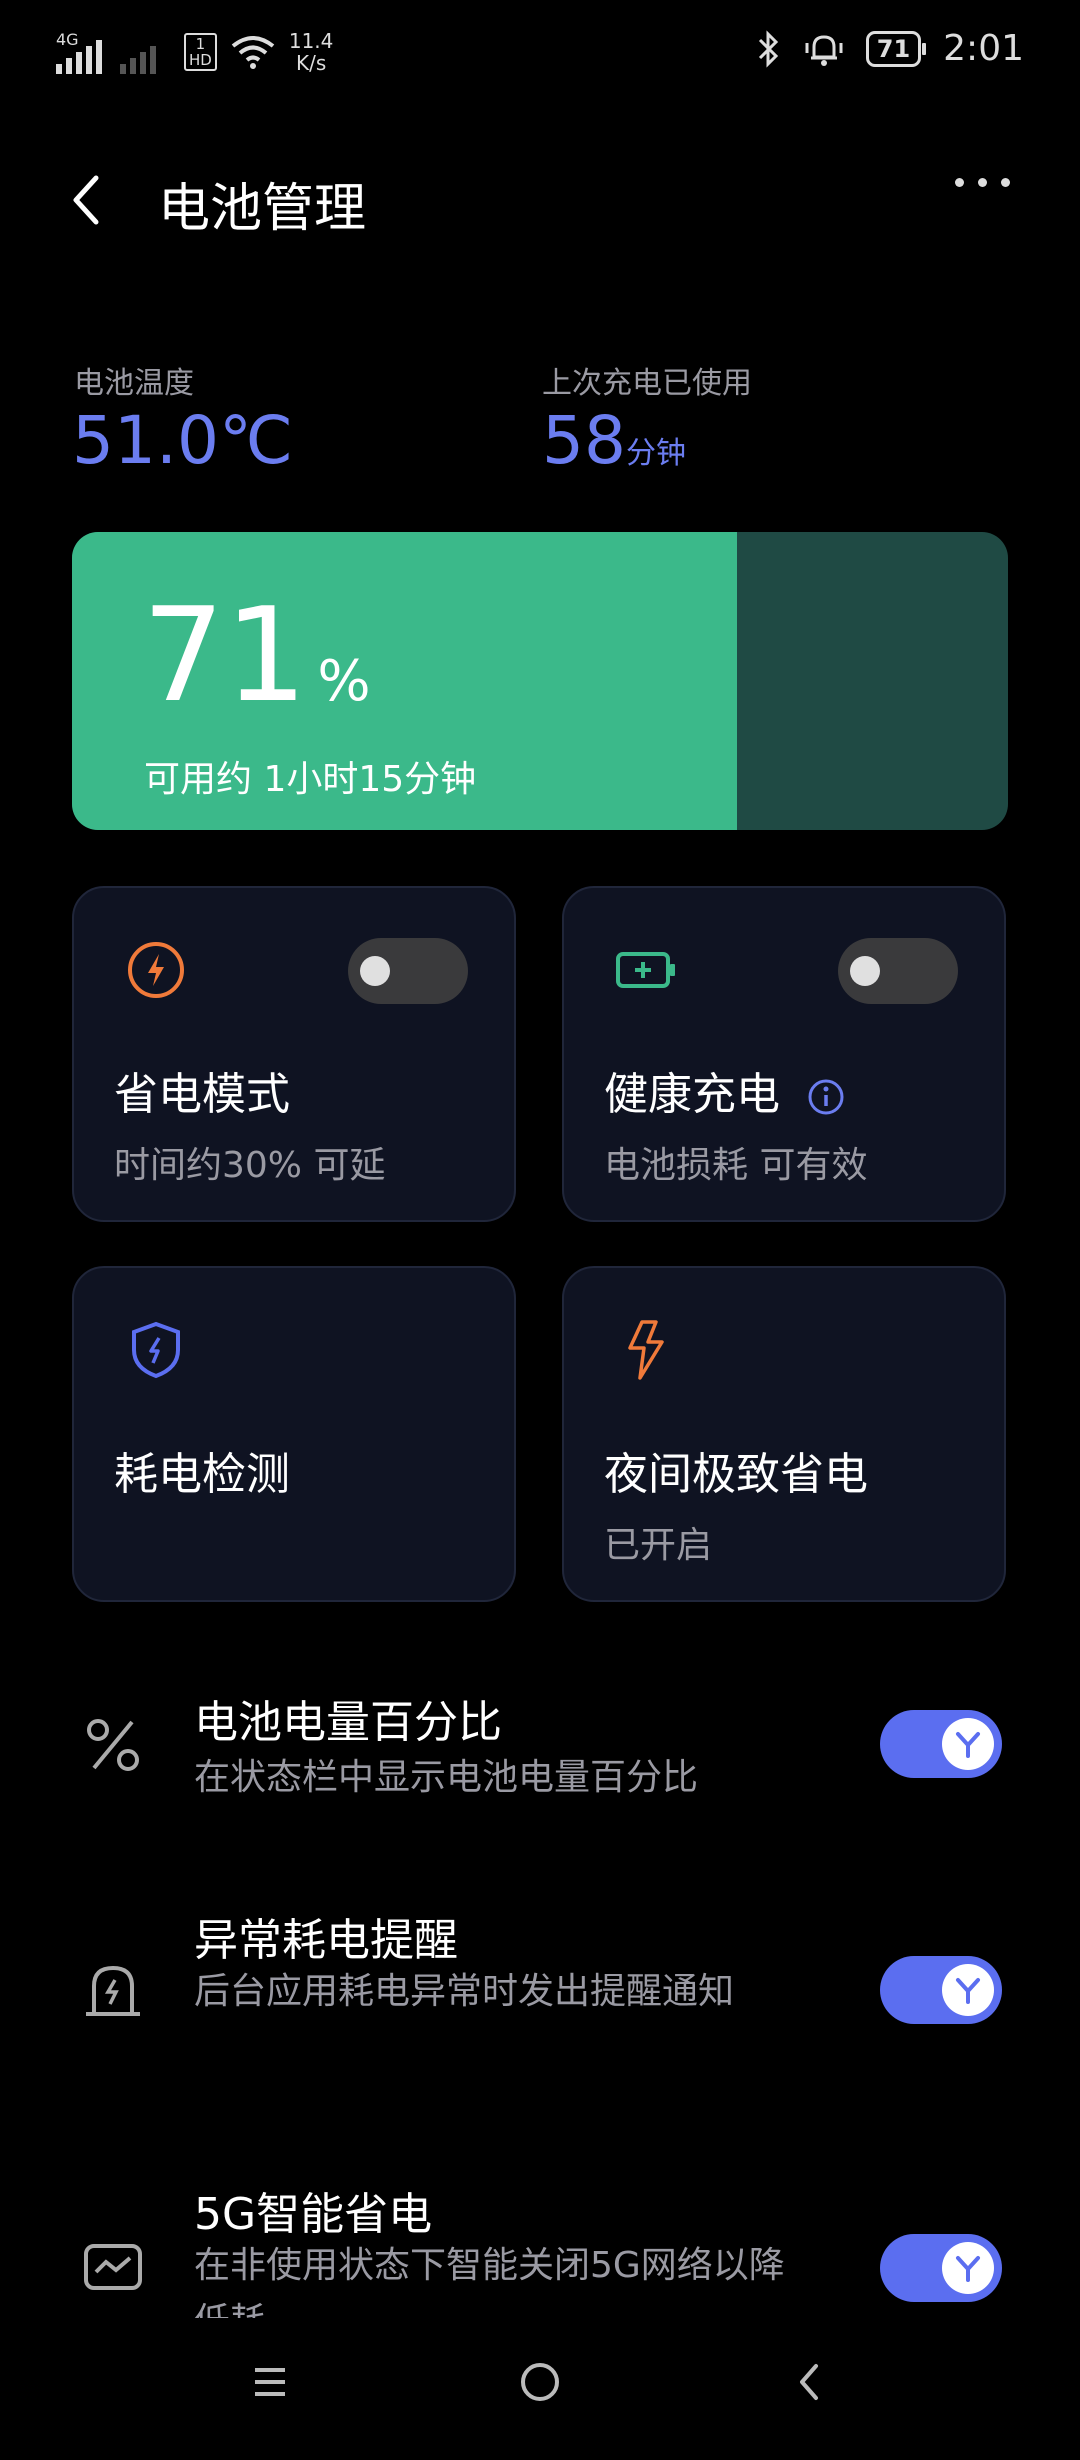 This screenshot has height=2460, width=1080. Describe the element at coordinates (256, 655) in the screenshot. I see `battery-percent: 71%` at that location.